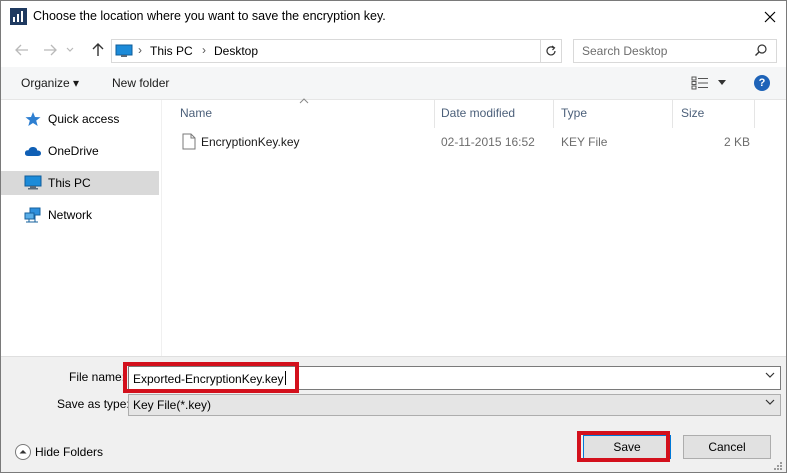  I want to click on save-type-select: Key File(*.key), so click(454, 405).